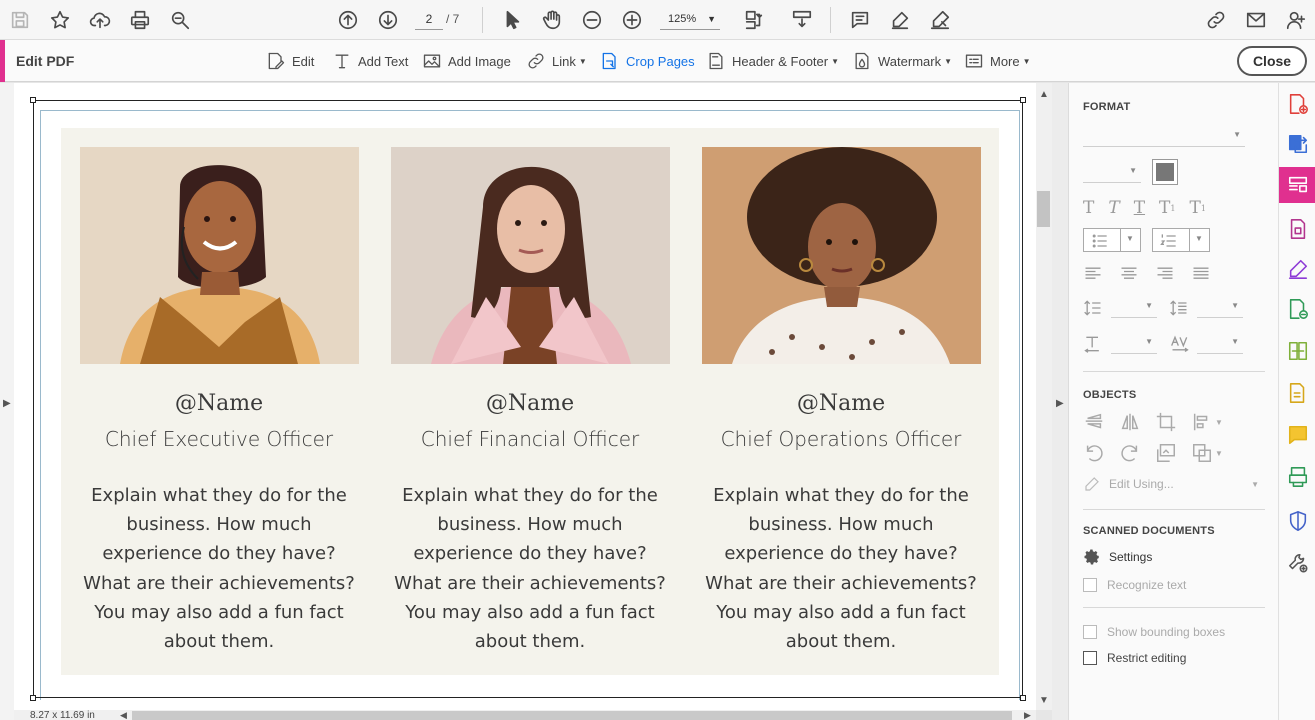 This screenshot has height=720, width=1315. I want to click on export-pdf-icon, so click(1297, 144).